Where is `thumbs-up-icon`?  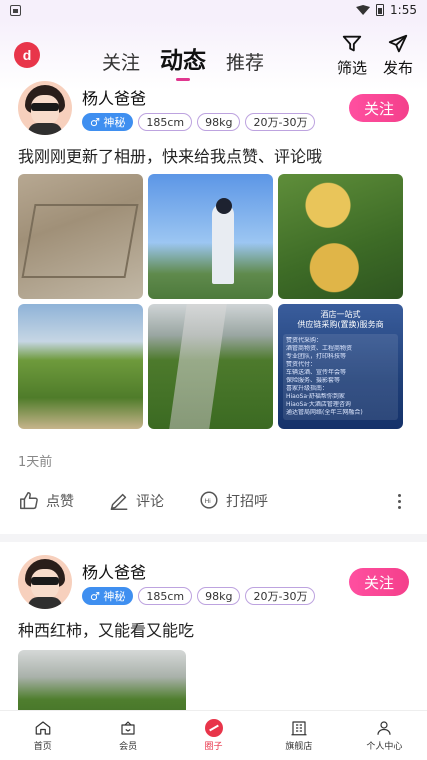 thumbs-up-icon is located at coordinates (29, 501).